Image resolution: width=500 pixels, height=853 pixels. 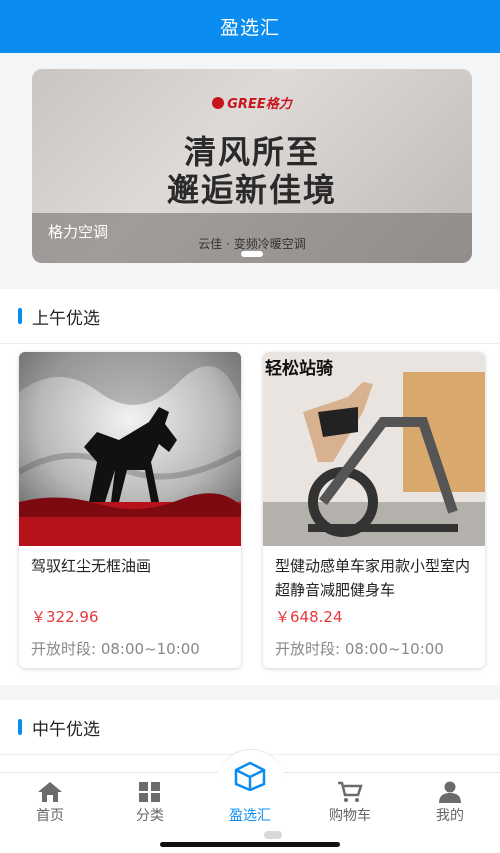 What do you see at coordinates (150, 803) in the screenshot?
I see `tab-category: 分类` at bounding box center [150, 803].